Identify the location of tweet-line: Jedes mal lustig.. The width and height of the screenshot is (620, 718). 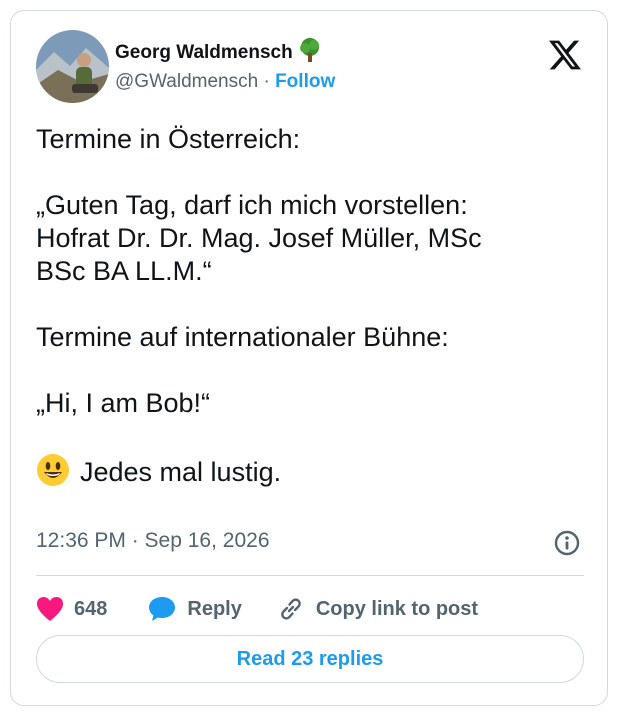
(181, 472).